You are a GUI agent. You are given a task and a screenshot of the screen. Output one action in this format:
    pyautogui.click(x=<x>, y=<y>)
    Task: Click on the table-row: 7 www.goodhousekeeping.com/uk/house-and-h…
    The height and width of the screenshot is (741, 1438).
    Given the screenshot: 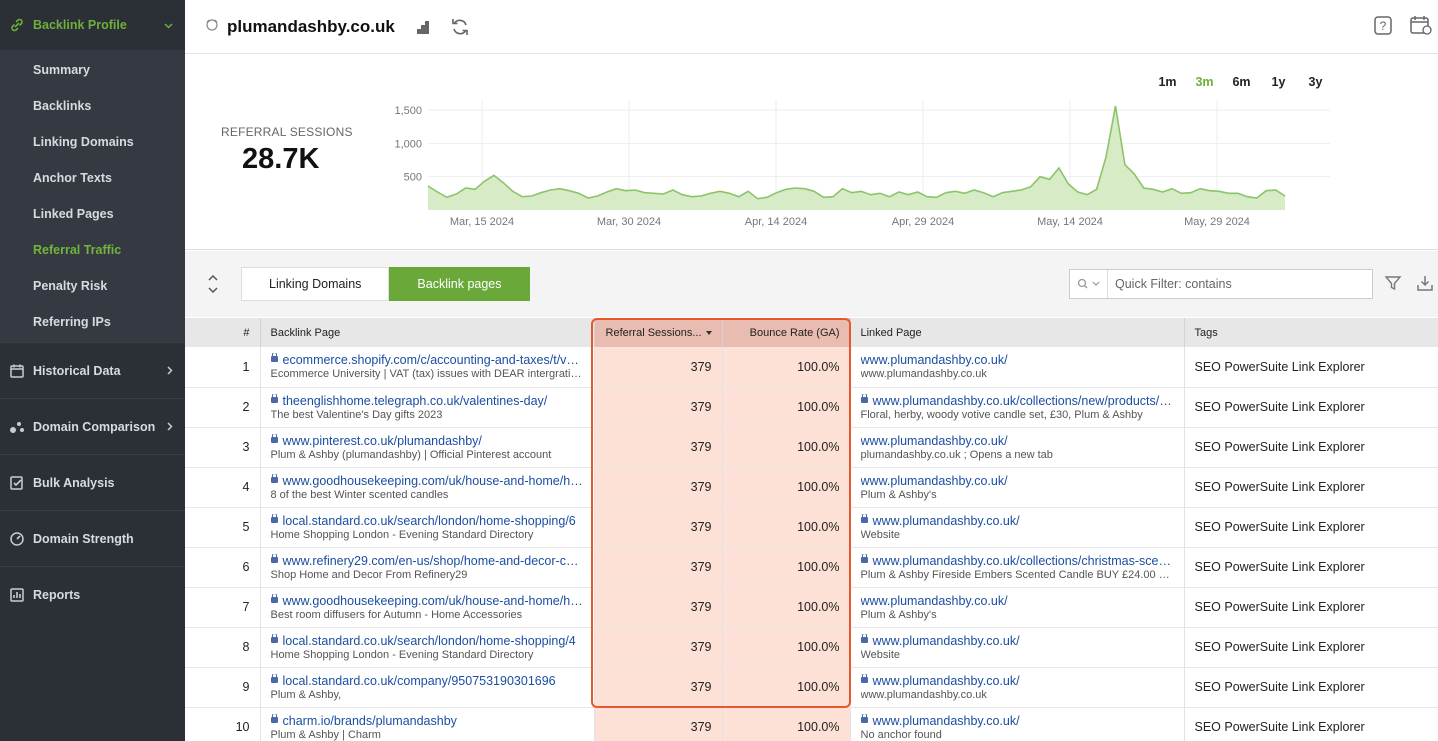 What is the action you would take?
    pyautogui.click(x=811, y=607)
    